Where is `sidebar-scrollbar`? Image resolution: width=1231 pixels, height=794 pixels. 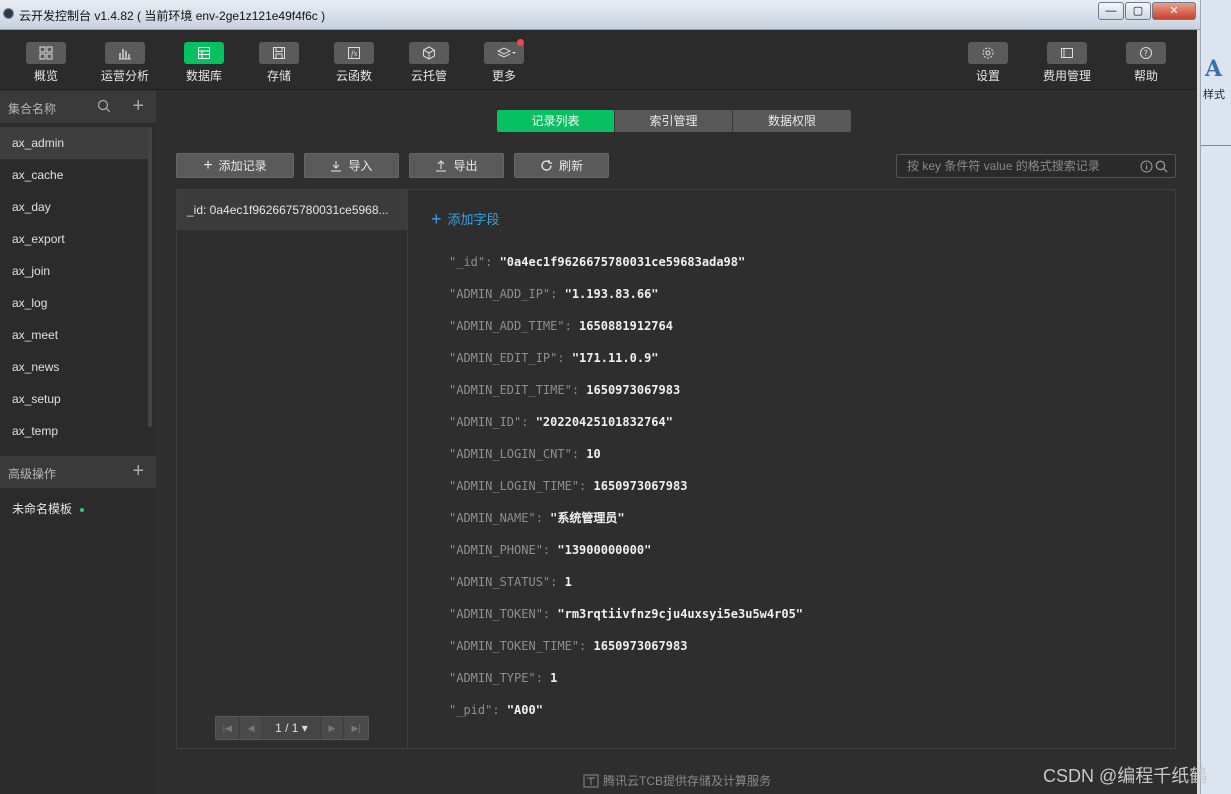
sidebar-scrollbar is located at coordinates (150, 277).